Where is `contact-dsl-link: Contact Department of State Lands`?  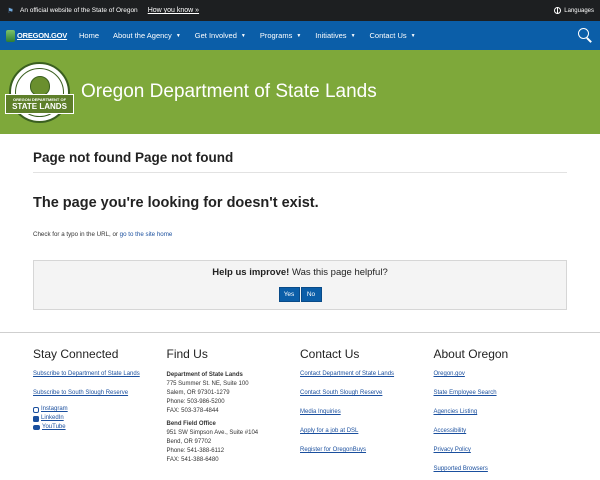 contact-dsl-link: Contact Department of State Lands is located at coordinates (367, 374).